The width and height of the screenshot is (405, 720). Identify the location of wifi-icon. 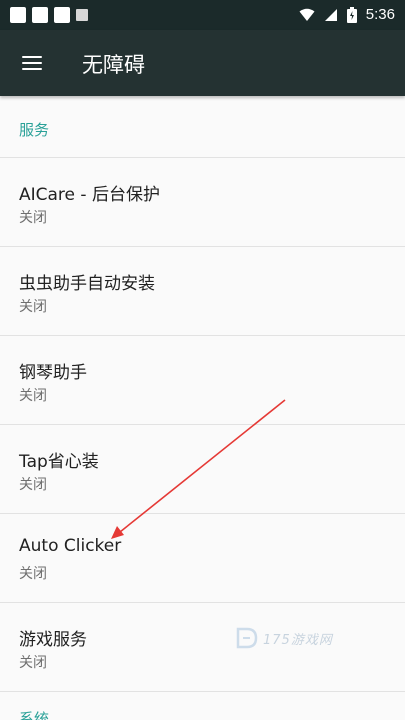
(307, 14).